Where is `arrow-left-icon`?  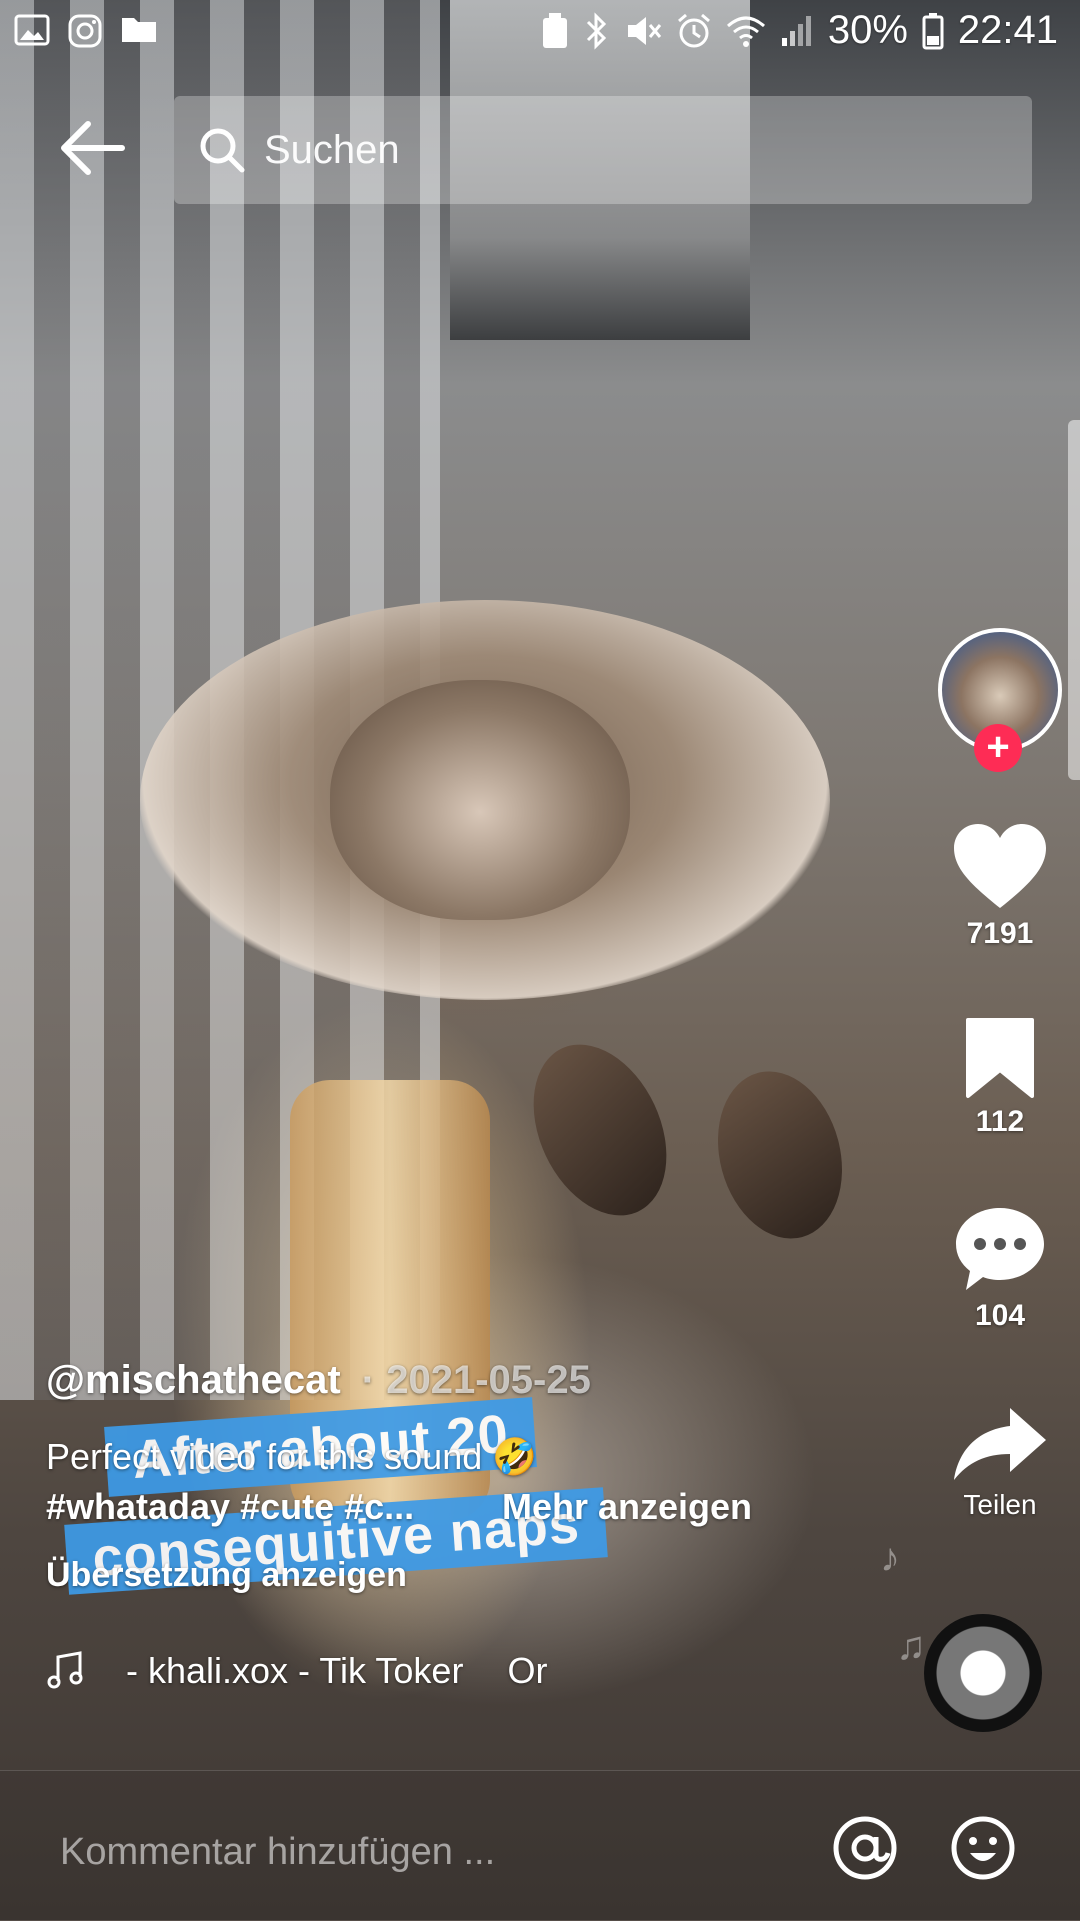 arrow-left-icon is located at coordinates (93, 148).